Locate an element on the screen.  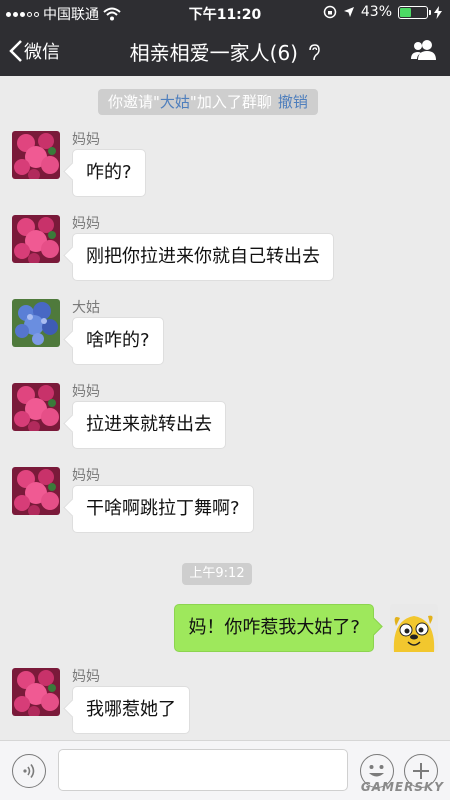
message-bubble: 咋的? is located at coordinates (109, 173).